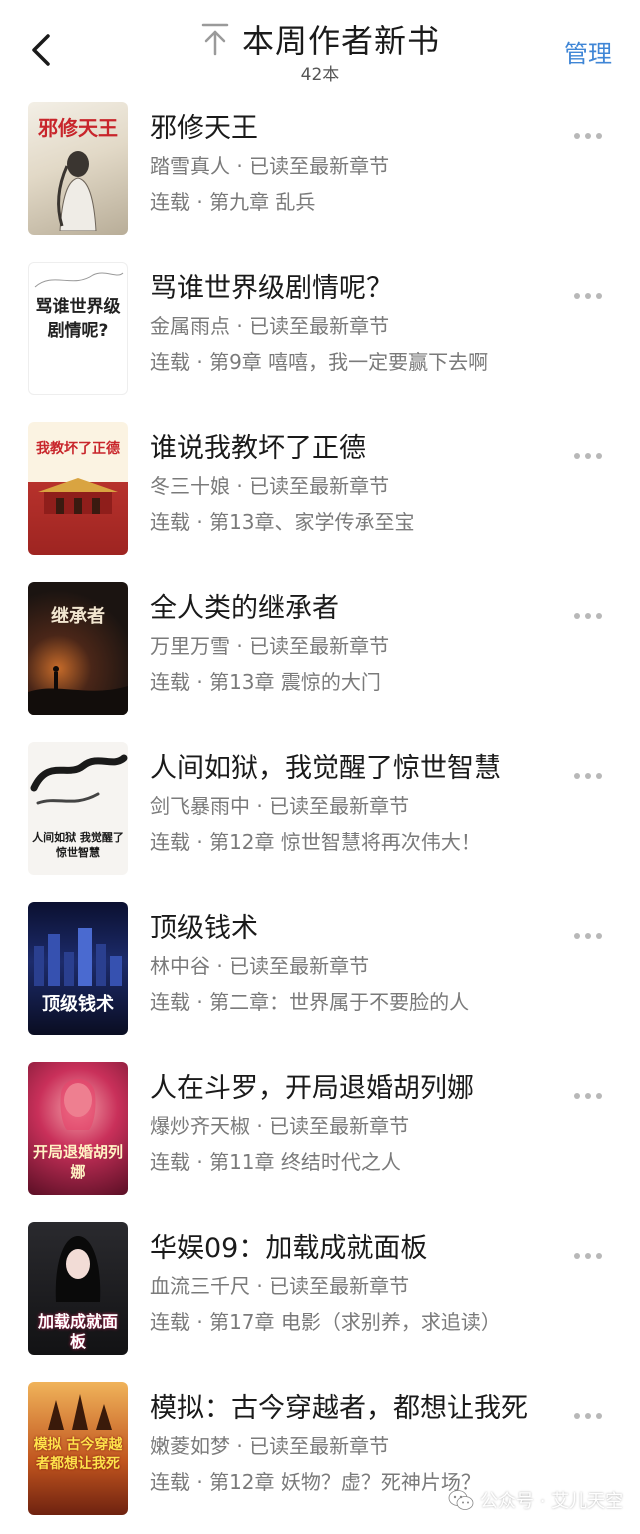  What do you see at coordinates (78, 449) in the screenshot?
I see `cover-title: 我教坏了正德` at bounding box center [78, 449].